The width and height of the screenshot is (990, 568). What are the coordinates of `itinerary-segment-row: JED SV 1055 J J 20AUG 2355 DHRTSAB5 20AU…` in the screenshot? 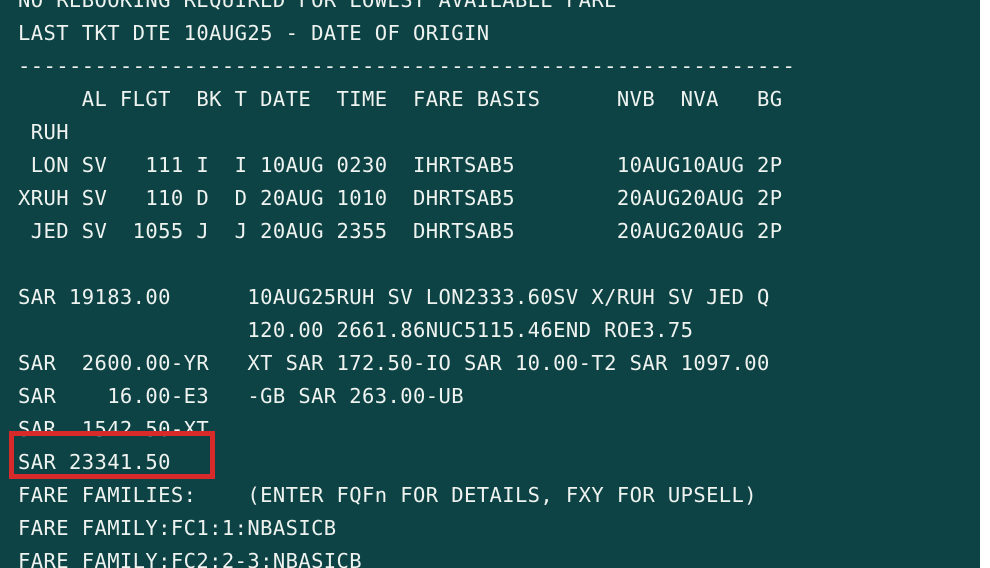 It's located at (400, 231).